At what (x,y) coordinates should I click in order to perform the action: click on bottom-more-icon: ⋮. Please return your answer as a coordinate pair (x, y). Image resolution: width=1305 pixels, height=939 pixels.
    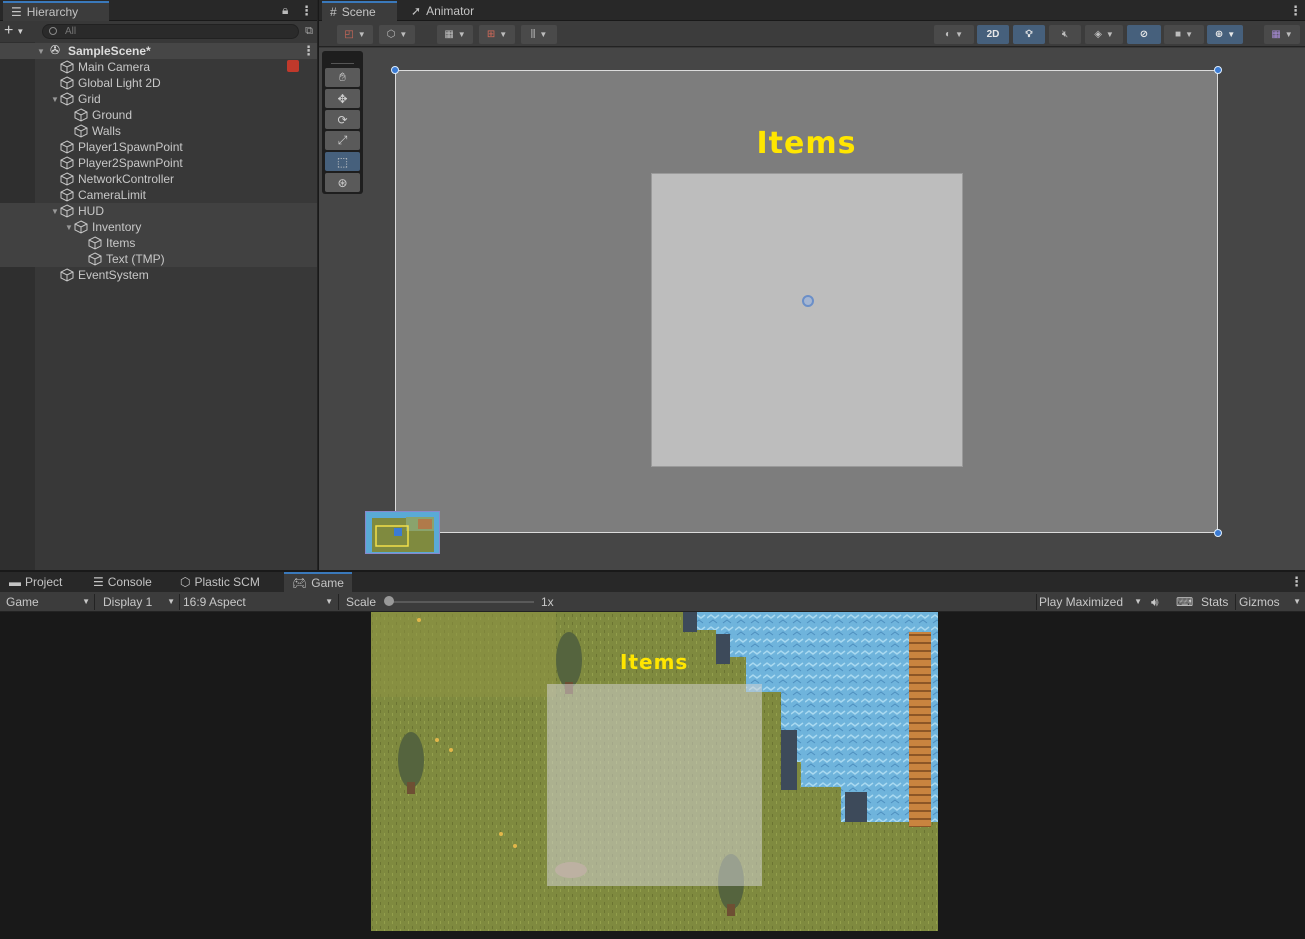
    Looking at the image, I should click on (1296, 582).